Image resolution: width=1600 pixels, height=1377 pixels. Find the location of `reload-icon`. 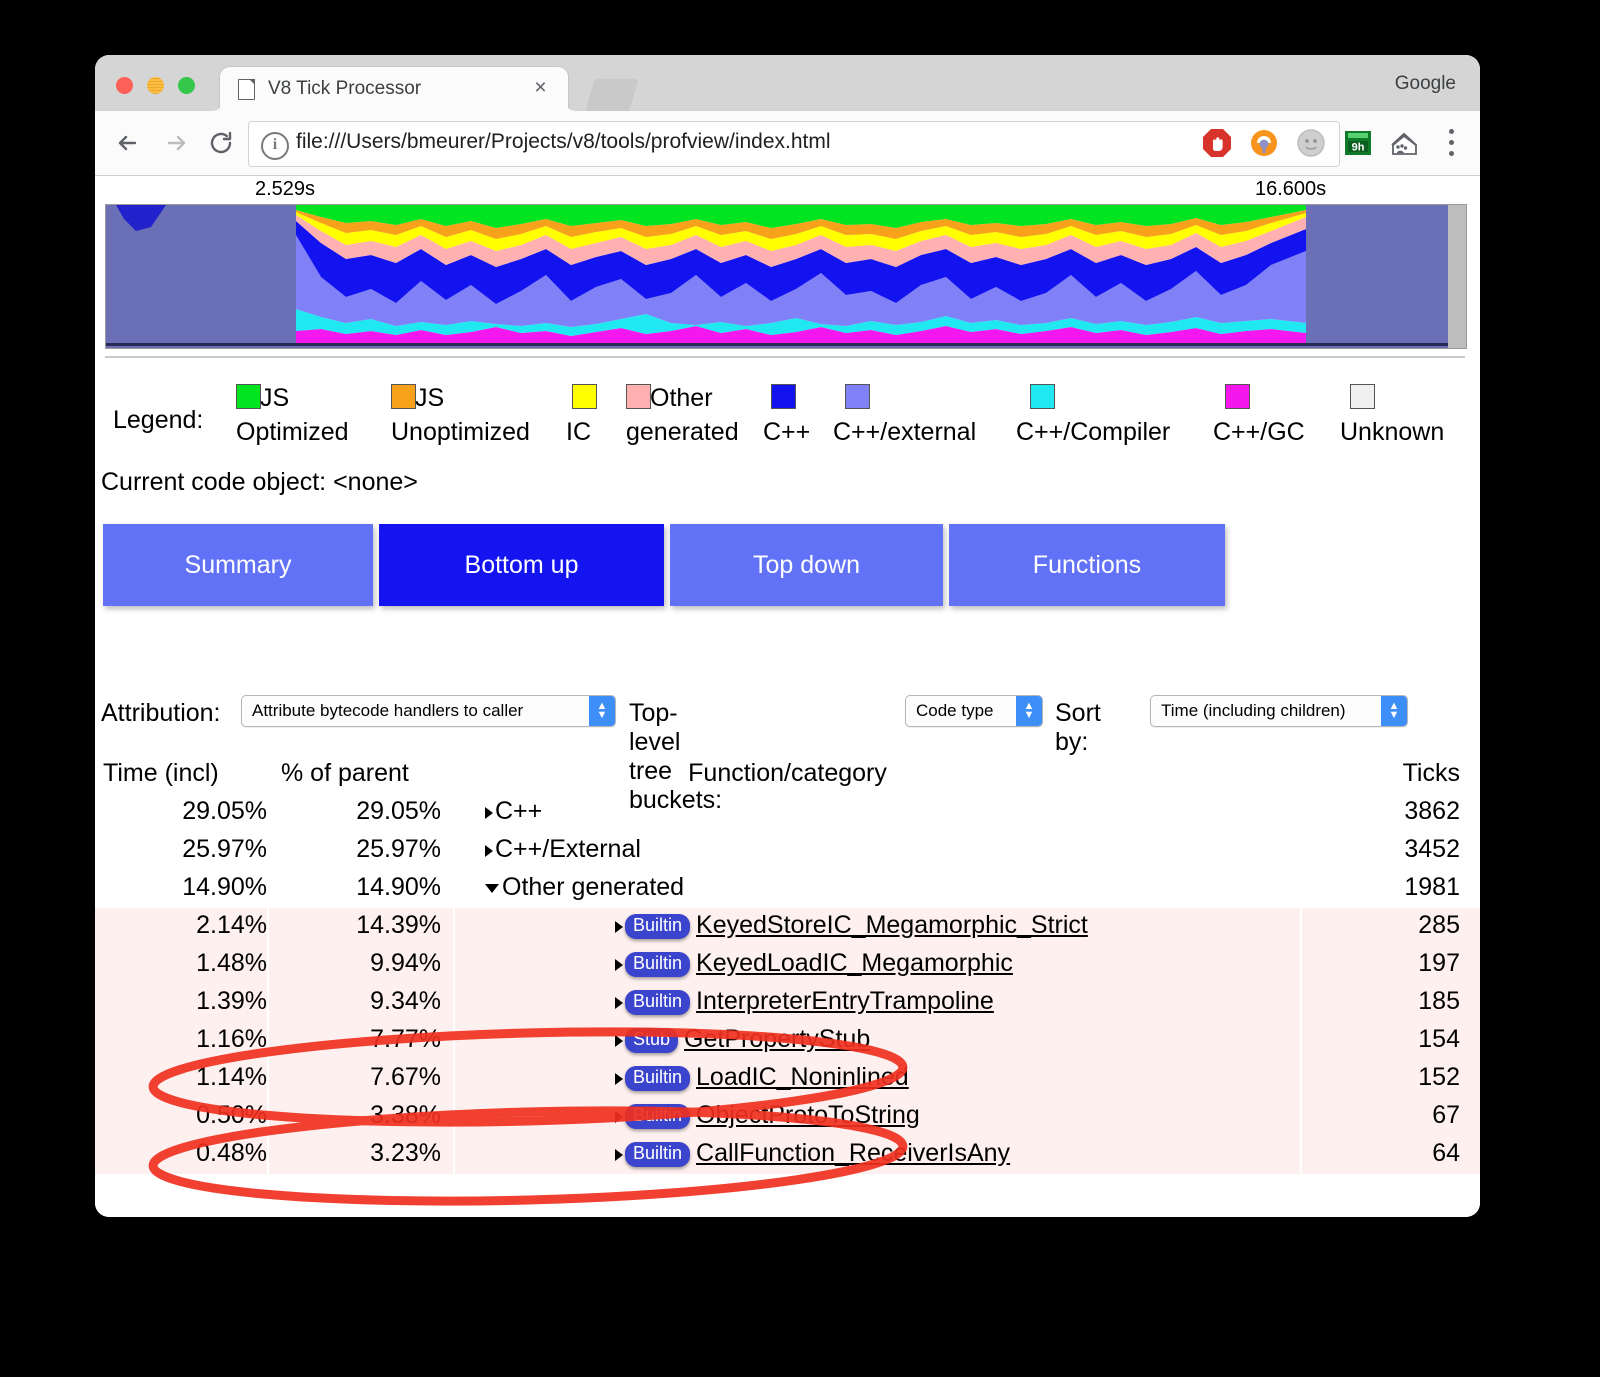

reload-icon is located at coordinates (221, 143).